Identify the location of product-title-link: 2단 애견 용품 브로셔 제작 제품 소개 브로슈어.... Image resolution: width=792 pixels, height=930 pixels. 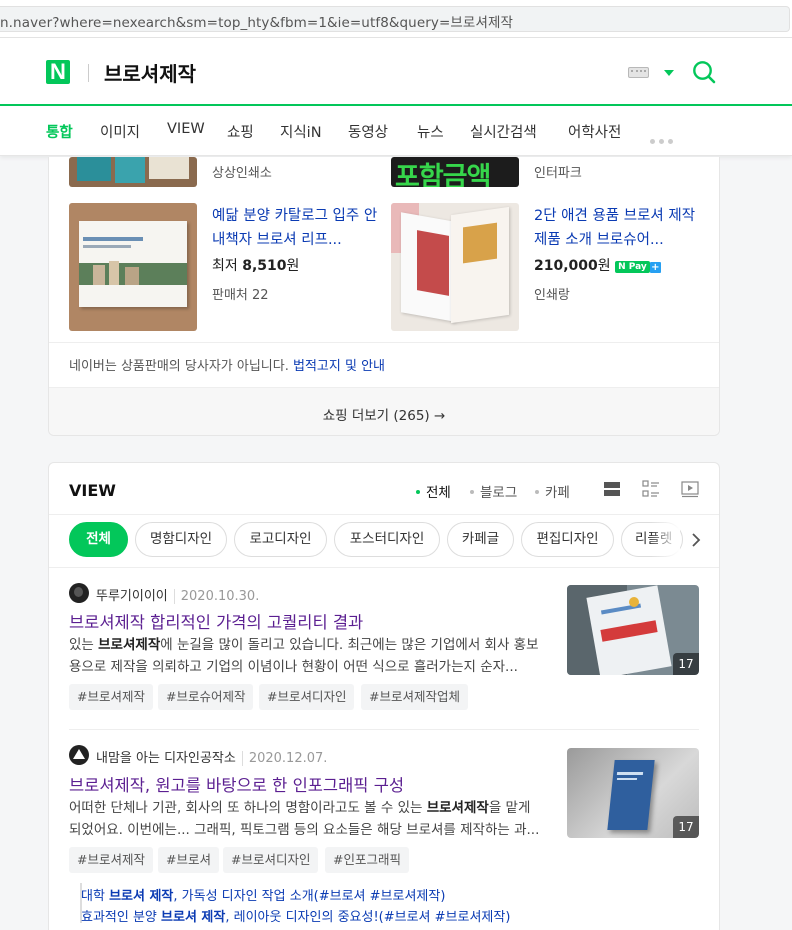
(619, 228).